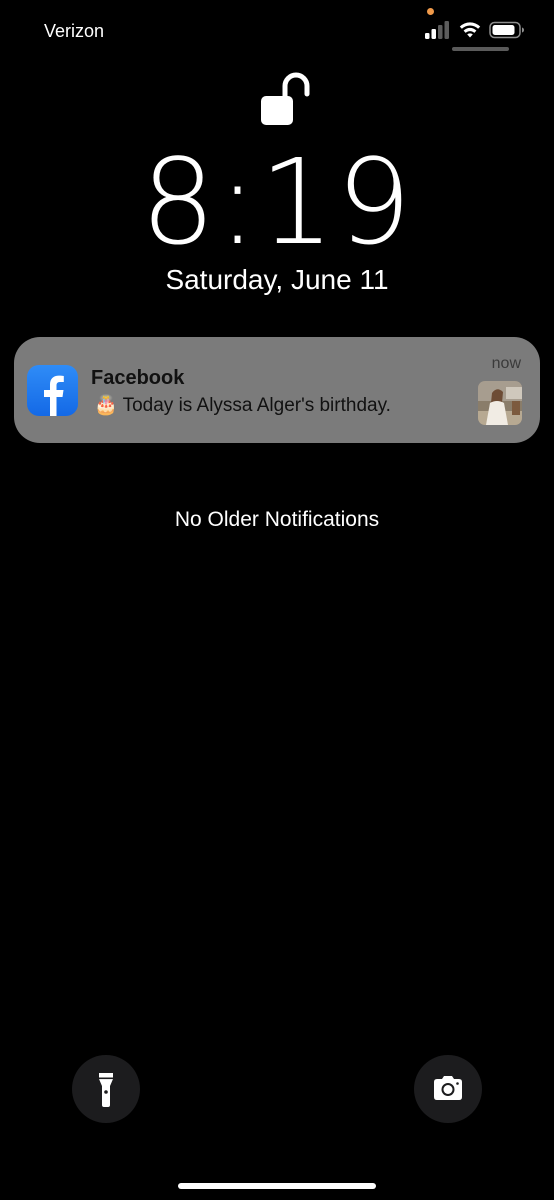  What do you see at coordinates (256, 405) in the screenshot?
I see `notification-message: Today is Alyssa Alger's birthday.` at bounding box center [256, 405].